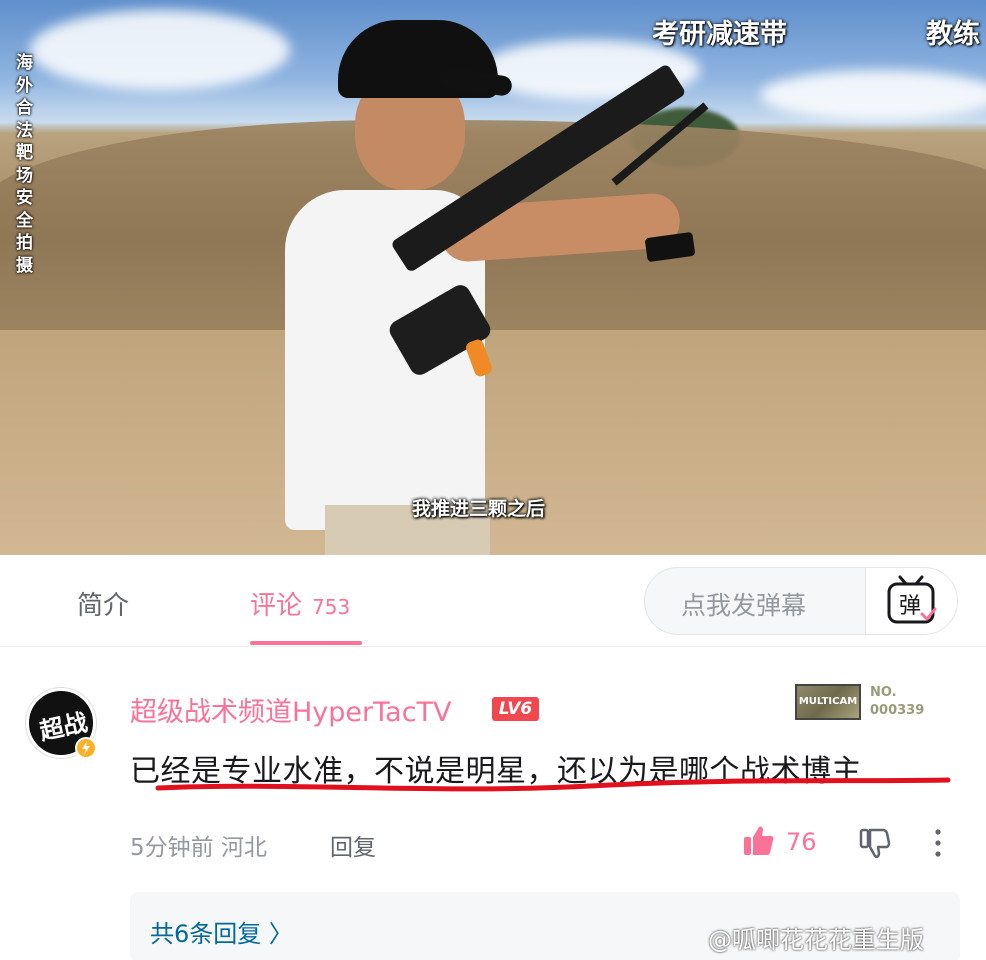 The image size is (986, 960). I want to click on tab-comments-label: 评论, so click(276, 606).